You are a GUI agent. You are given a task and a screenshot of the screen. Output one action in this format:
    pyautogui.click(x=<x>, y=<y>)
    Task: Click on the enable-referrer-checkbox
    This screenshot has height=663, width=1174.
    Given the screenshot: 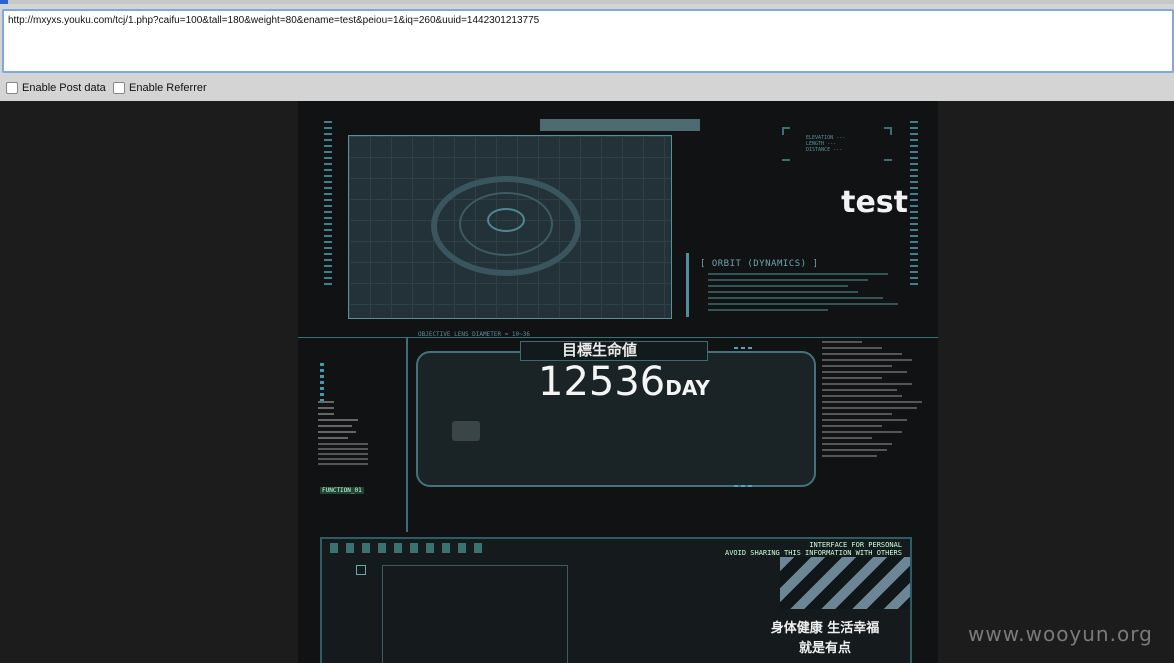 What is the action you would take?
    pyautogui.click(x=119, y=88)
    